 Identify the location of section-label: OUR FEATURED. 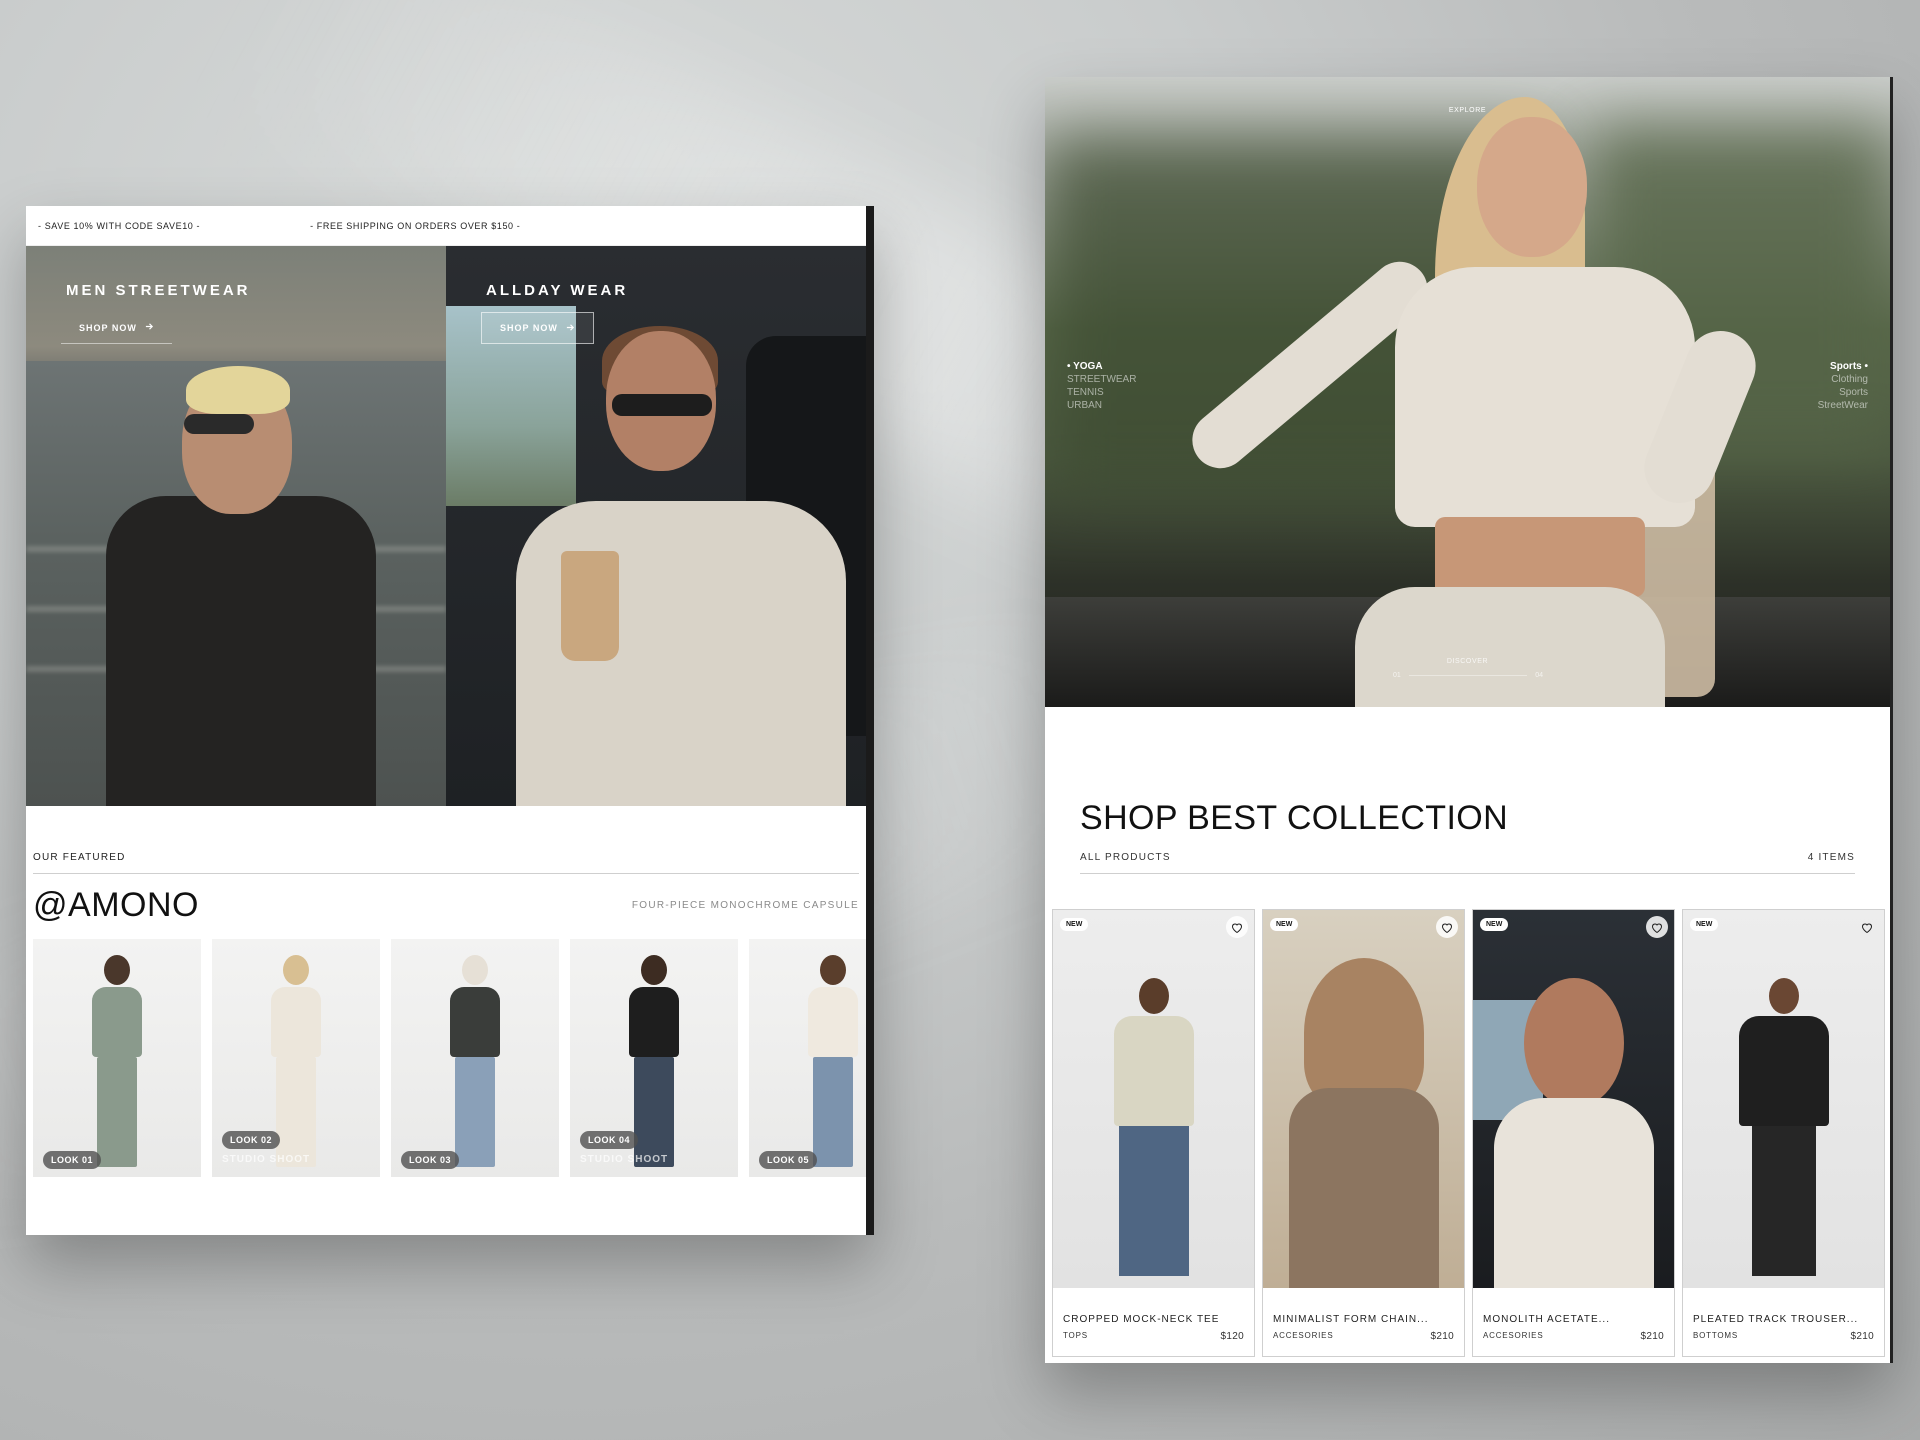
(446, 863).